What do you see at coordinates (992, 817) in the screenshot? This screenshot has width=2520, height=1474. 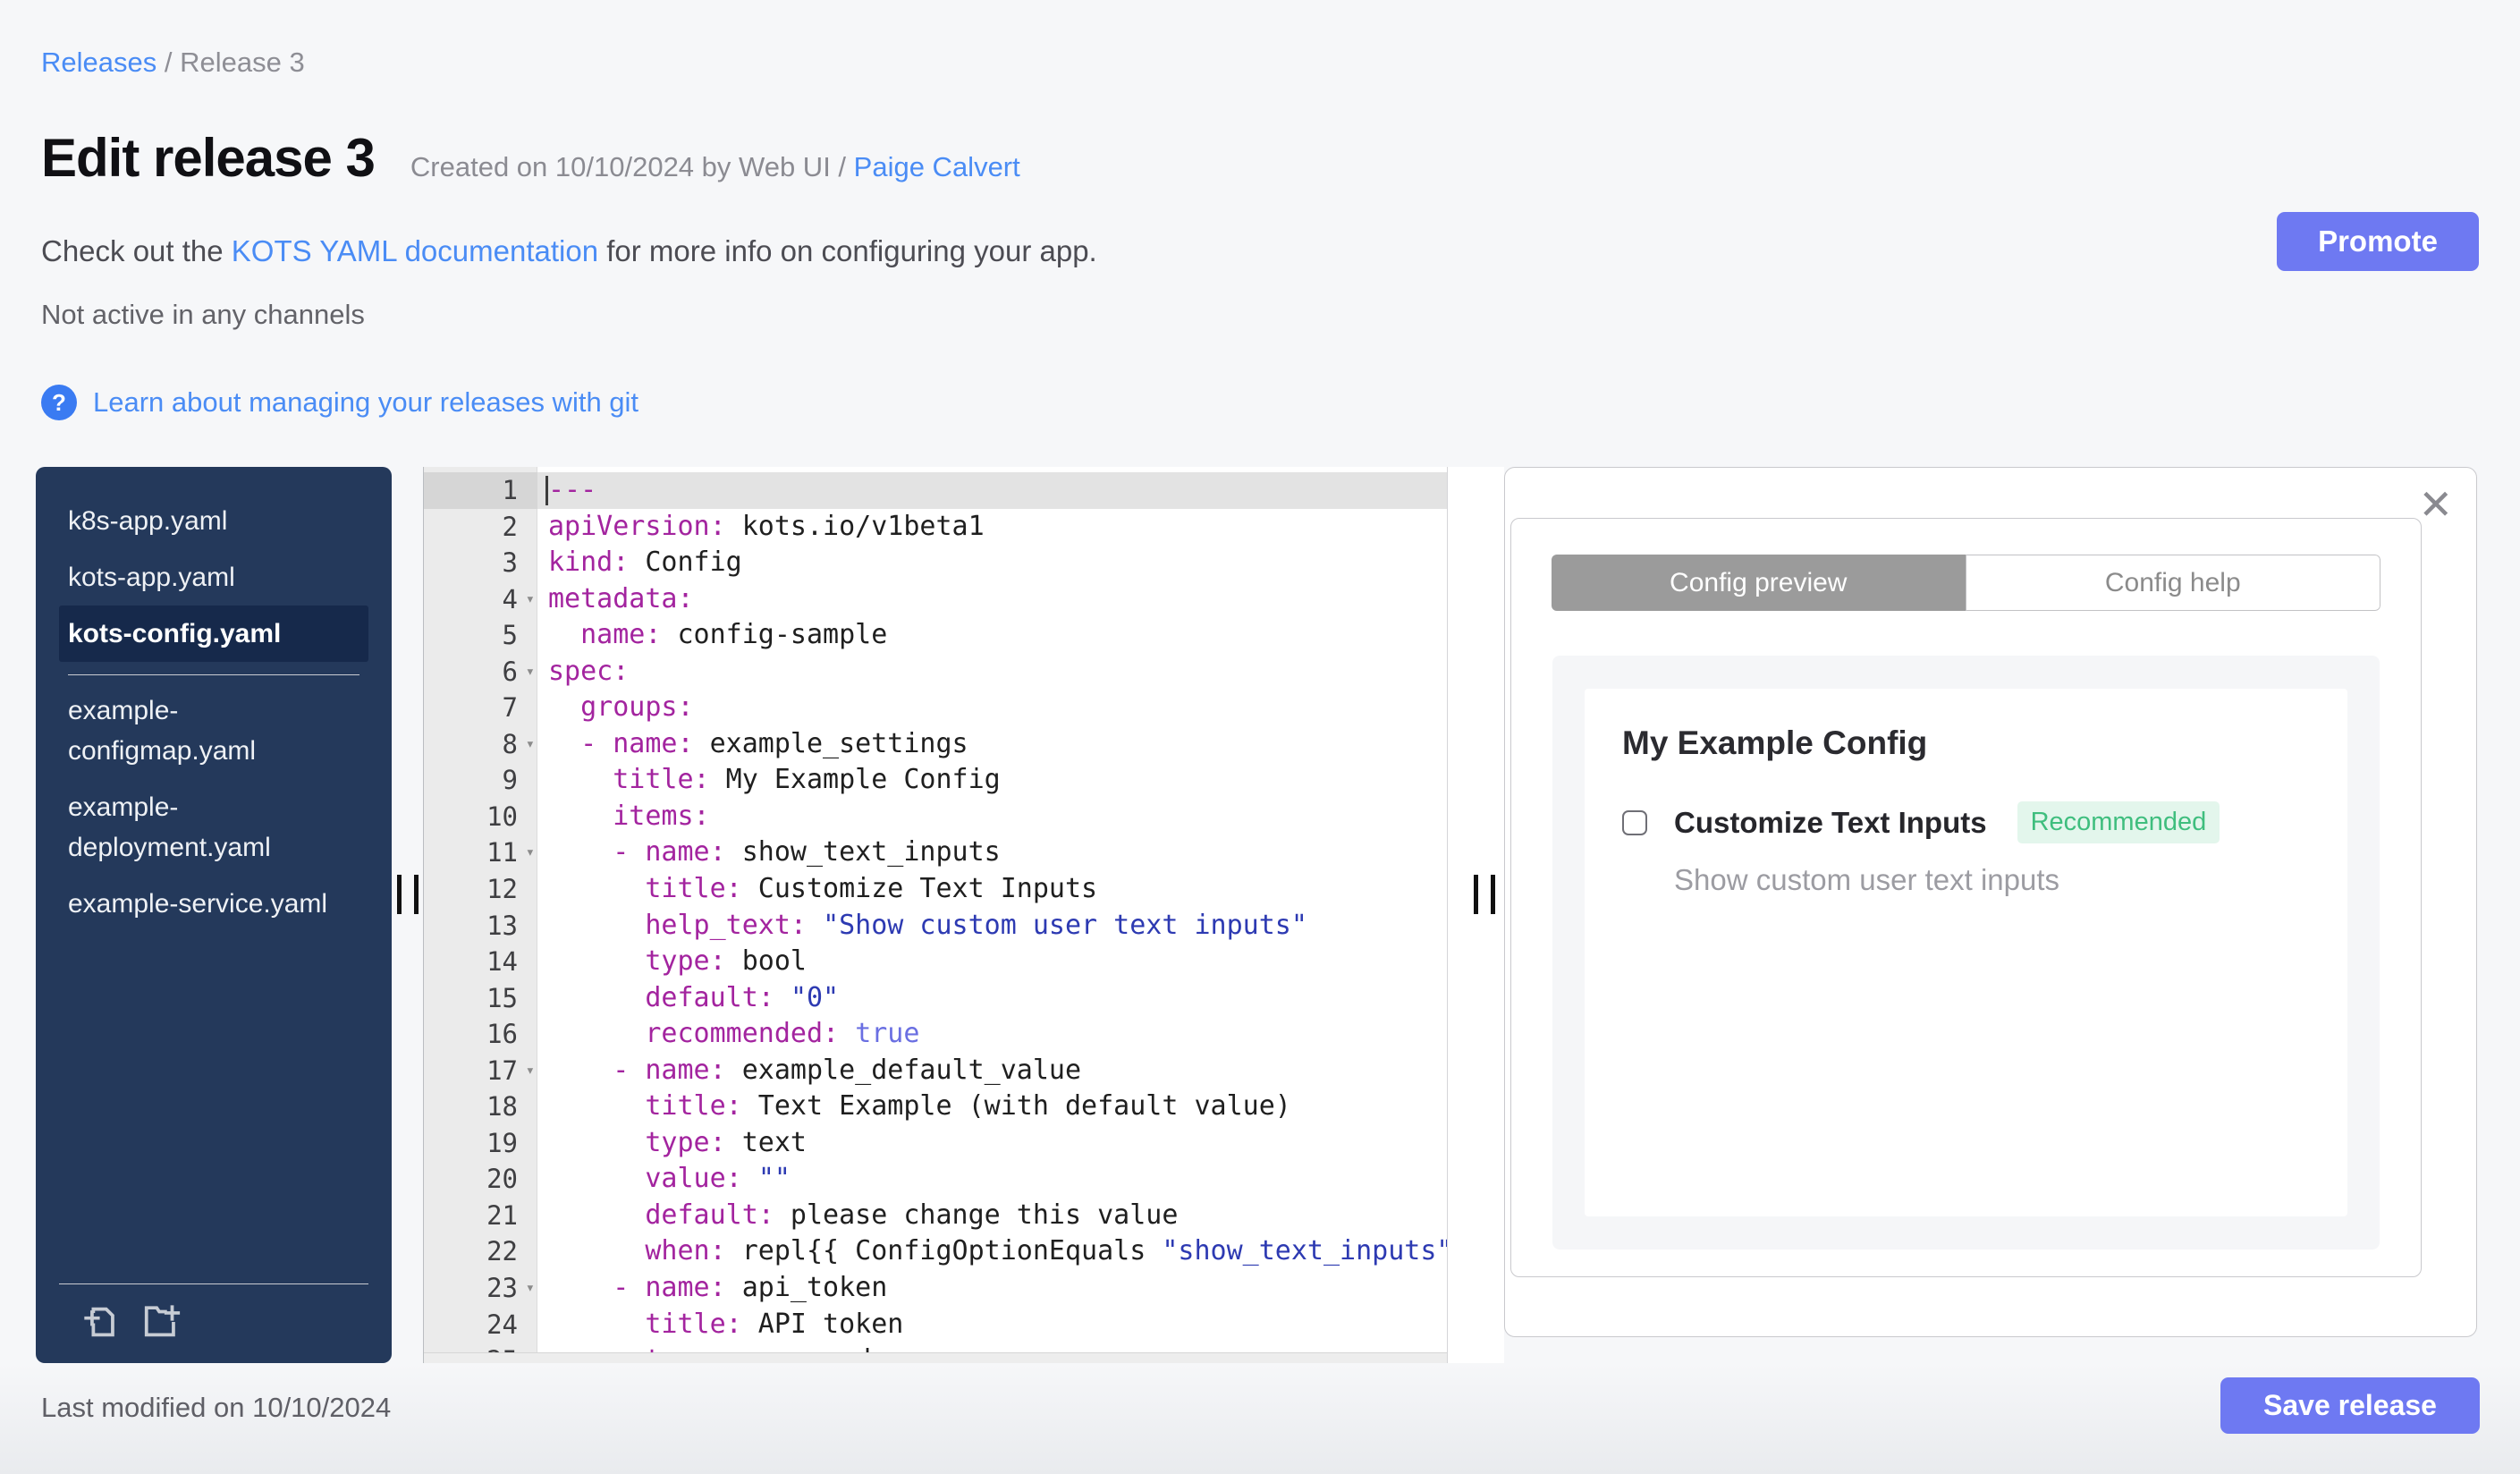 I see `line-content: items:` at bounding box center [992, 817].